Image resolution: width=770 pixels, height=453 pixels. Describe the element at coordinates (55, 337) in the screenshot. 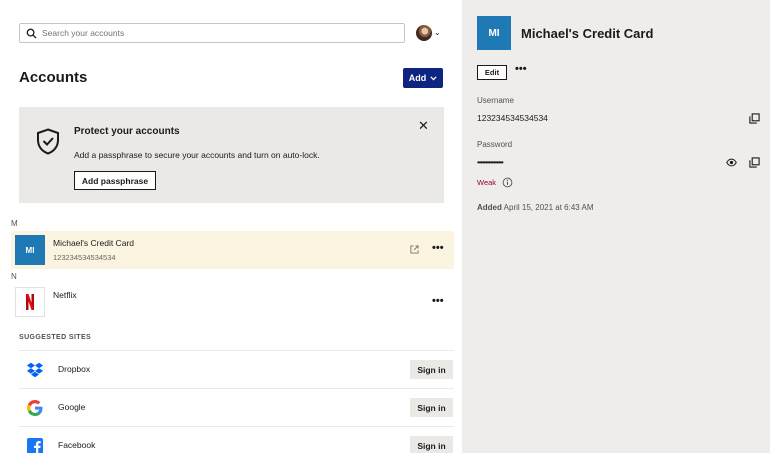

I see `suggested-sites-heading: SUGGESTED SITES` at that location.